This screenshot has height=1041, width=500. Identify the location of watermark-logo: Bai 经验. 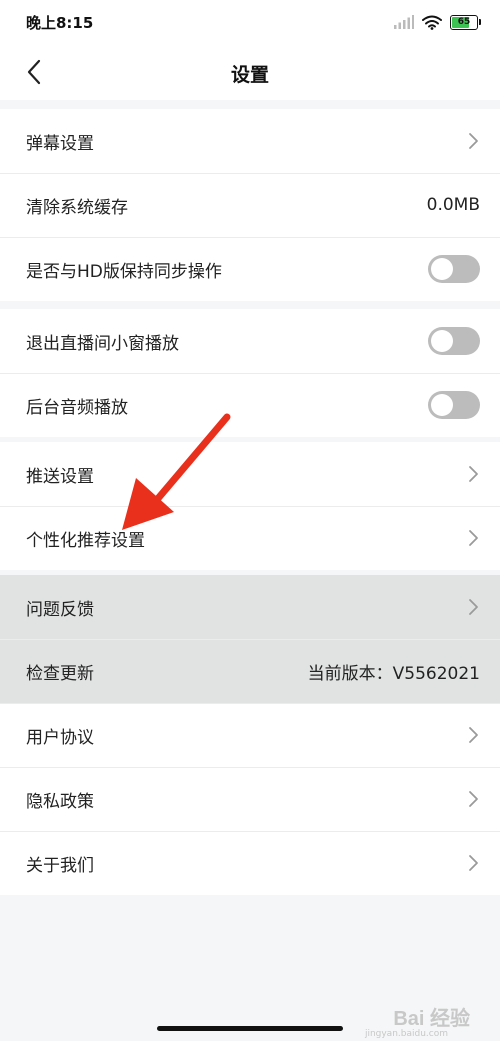
(431, 1019).